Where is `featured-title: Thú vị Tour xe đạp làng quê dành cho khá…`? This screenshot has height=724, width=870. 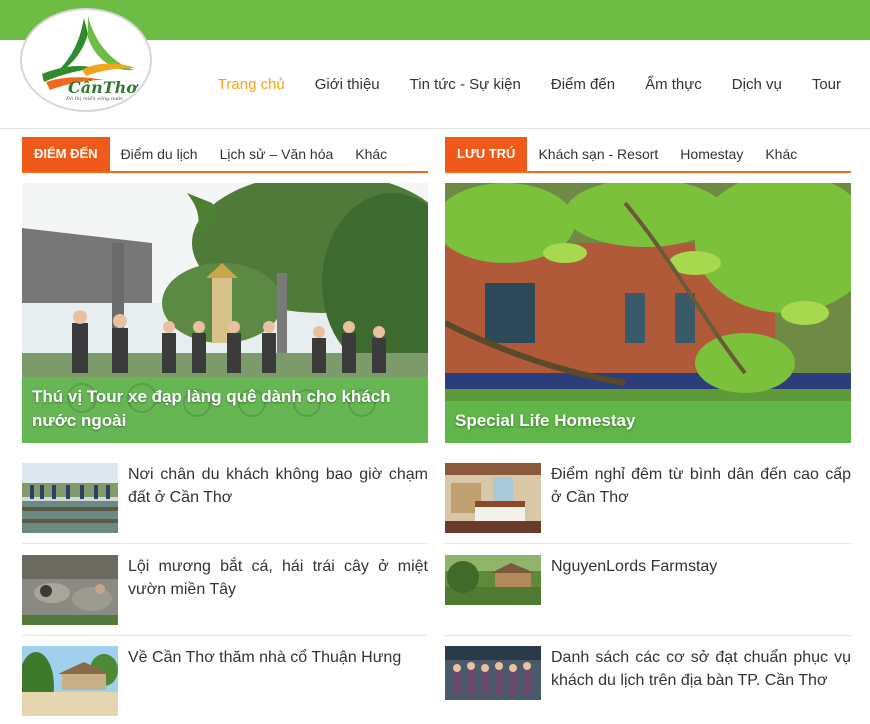
featured-title: Thú vị Tour xe đạp làng quê dành cho khá… is located at coordinates (225, 410).